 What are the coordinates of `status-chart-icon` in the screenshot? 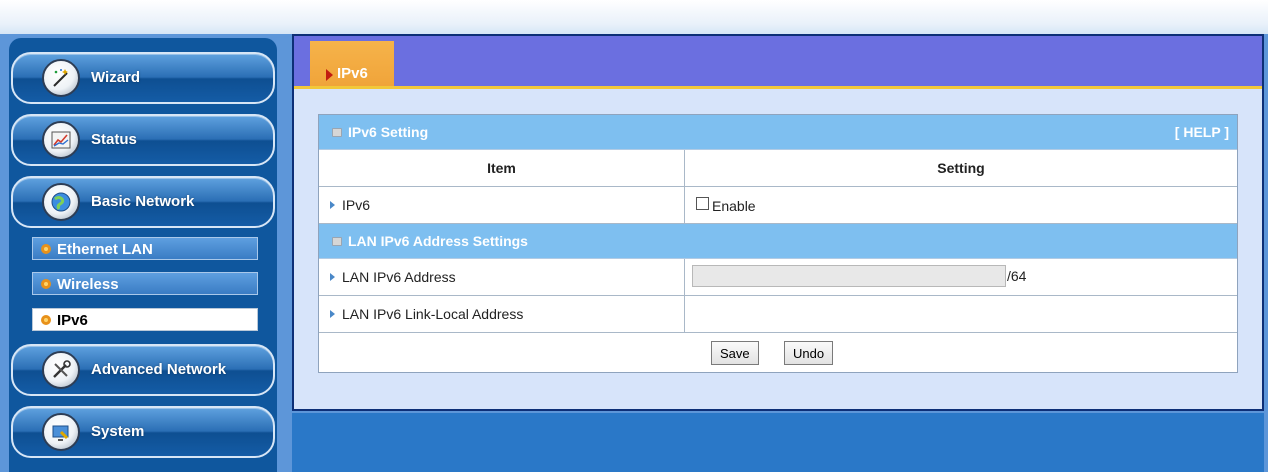 It's located at (61, 140).